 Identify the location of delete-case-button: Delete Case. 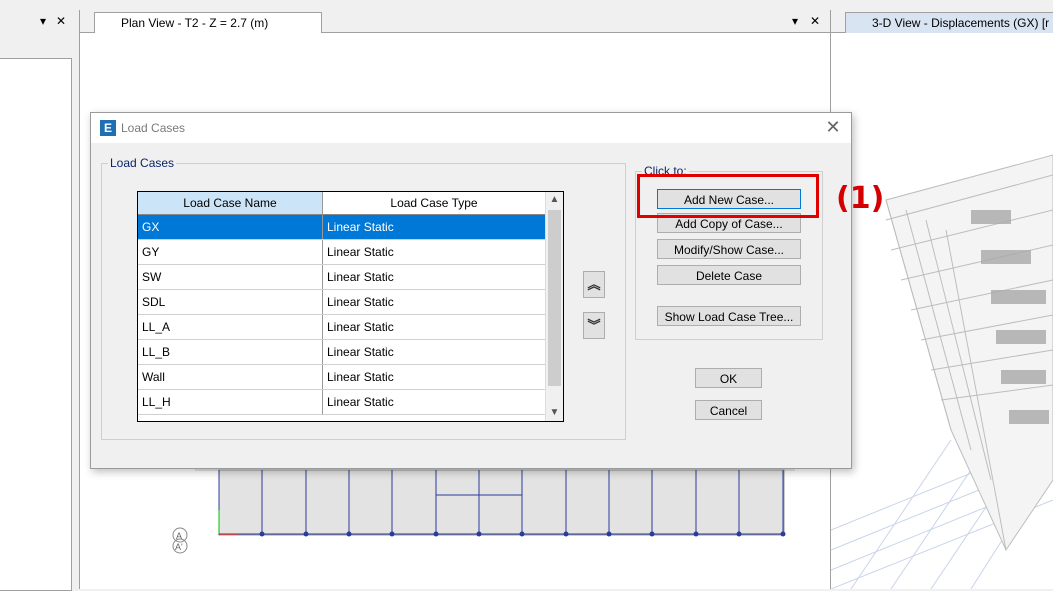
(729, 275).